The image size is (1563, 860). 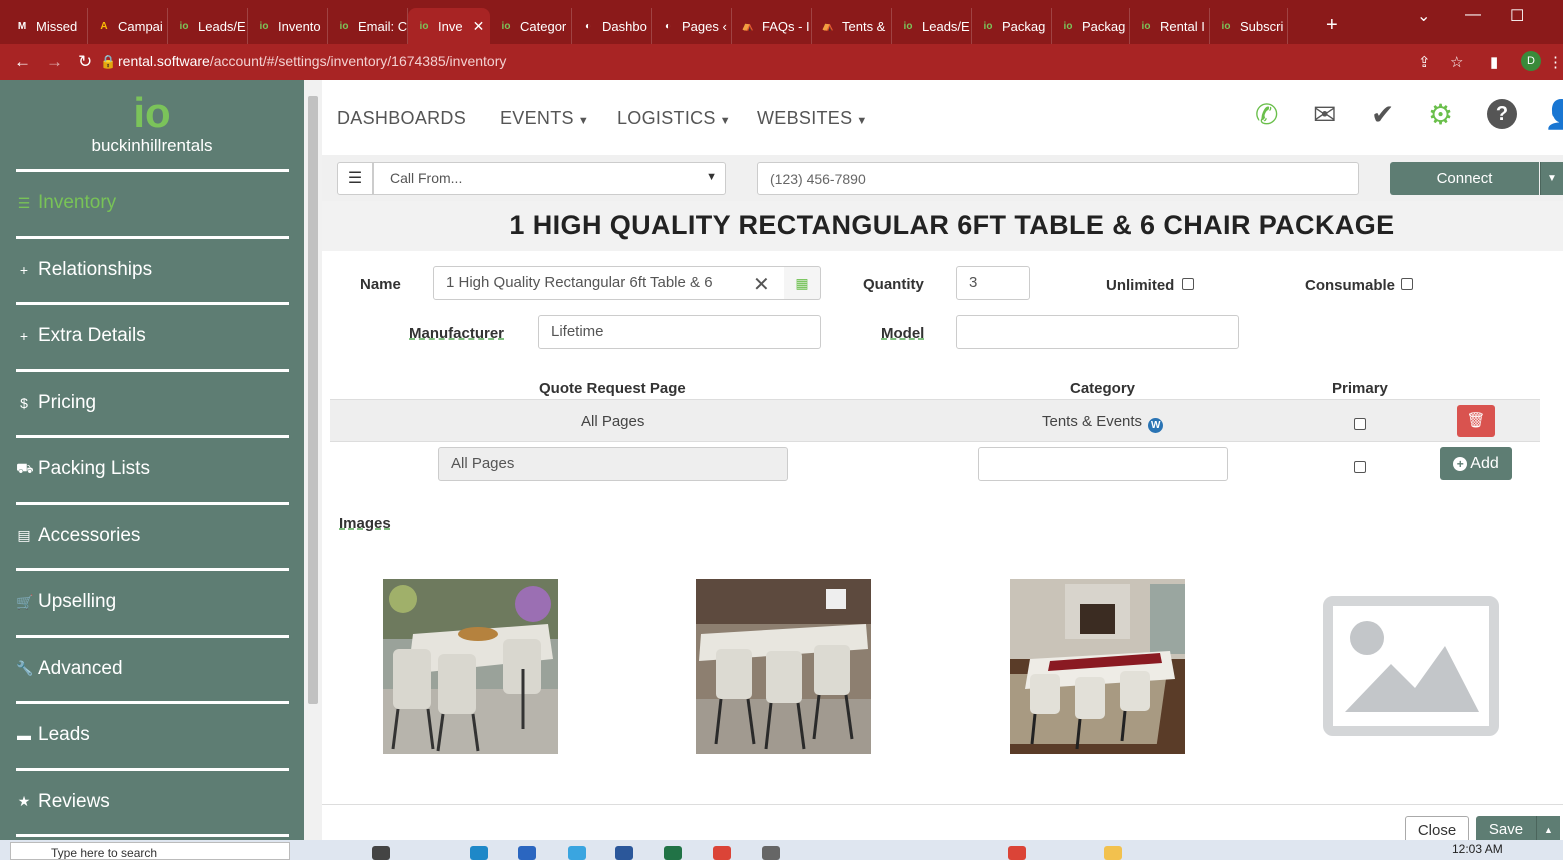 What do you see at coordinates (613, 464) in the screenshot?
I see `new-page-select: All Pages` at bounding box center [613, 464].